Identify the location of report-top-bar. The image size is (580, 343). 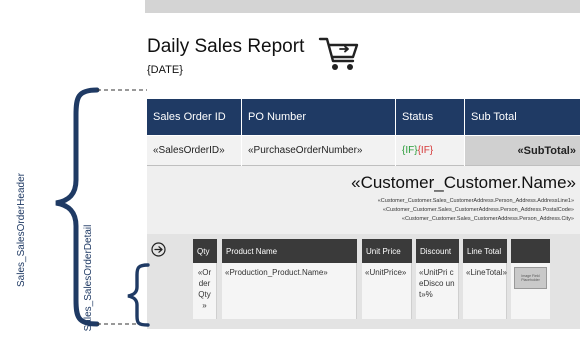
(362, 6).